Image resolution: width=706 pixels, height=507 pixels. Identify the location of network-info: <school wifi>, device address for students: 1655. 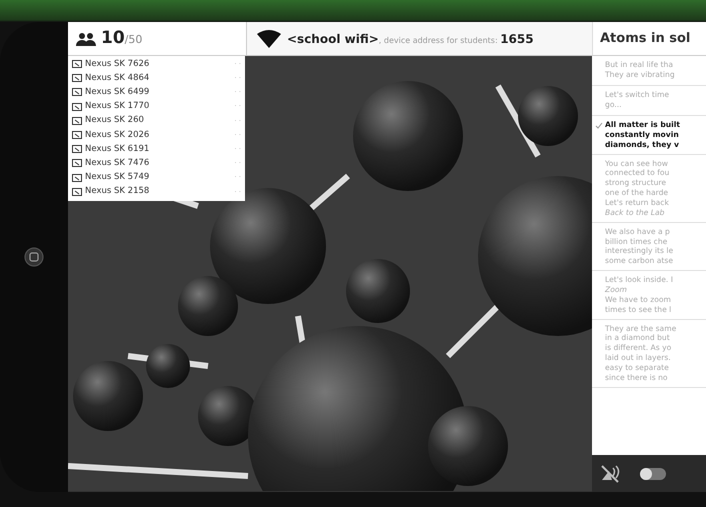
(410, 39).